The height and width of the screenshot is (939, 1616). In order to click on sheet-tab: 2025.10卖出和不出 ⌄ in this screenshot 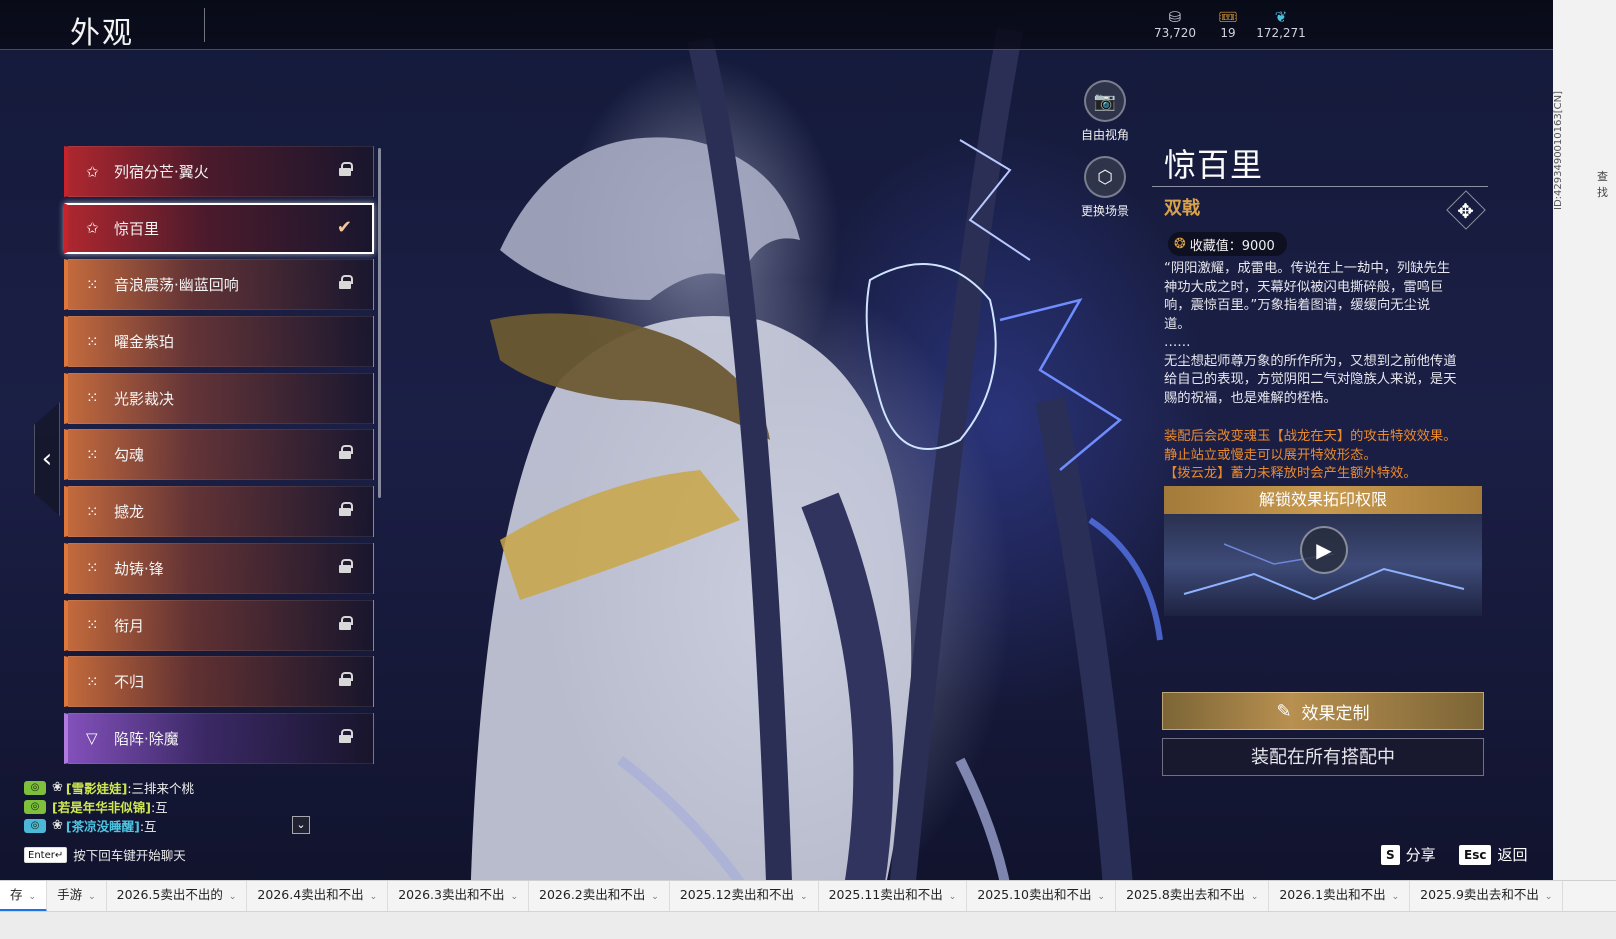, I will do `click(1042, 896)`.